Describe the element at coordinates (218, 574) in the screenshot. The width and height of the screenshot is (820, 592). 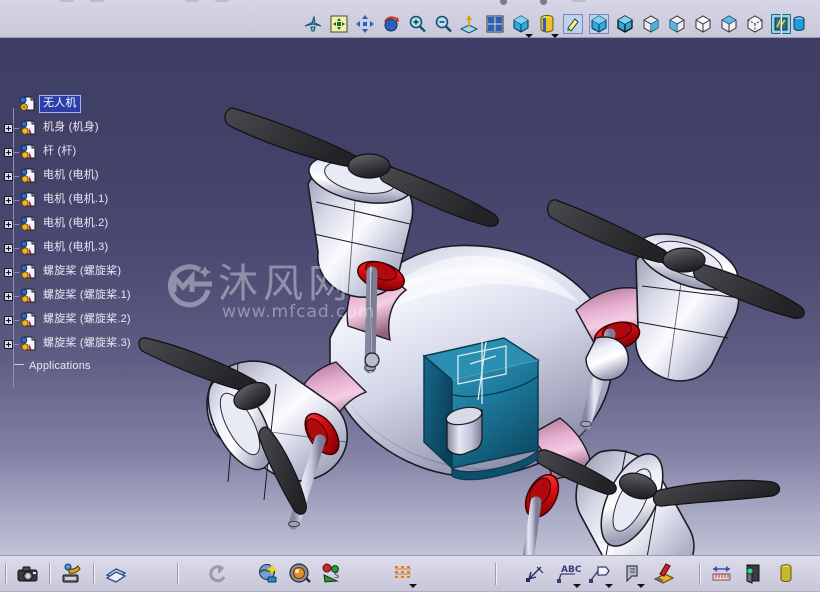
I see `update-icon` at that location.